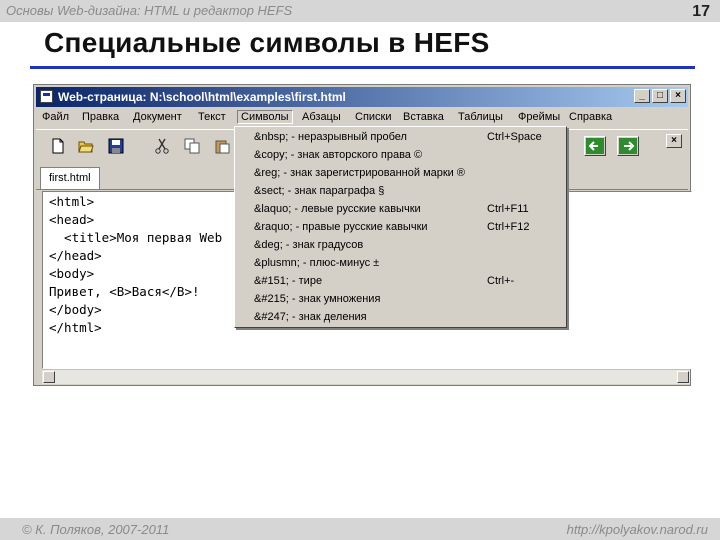  What do you see at coordinates (637, 529) in the screenshot?
I see `slide-footer-url: http://kpolyakov.narod.ru` at bounding box center [637, 529].